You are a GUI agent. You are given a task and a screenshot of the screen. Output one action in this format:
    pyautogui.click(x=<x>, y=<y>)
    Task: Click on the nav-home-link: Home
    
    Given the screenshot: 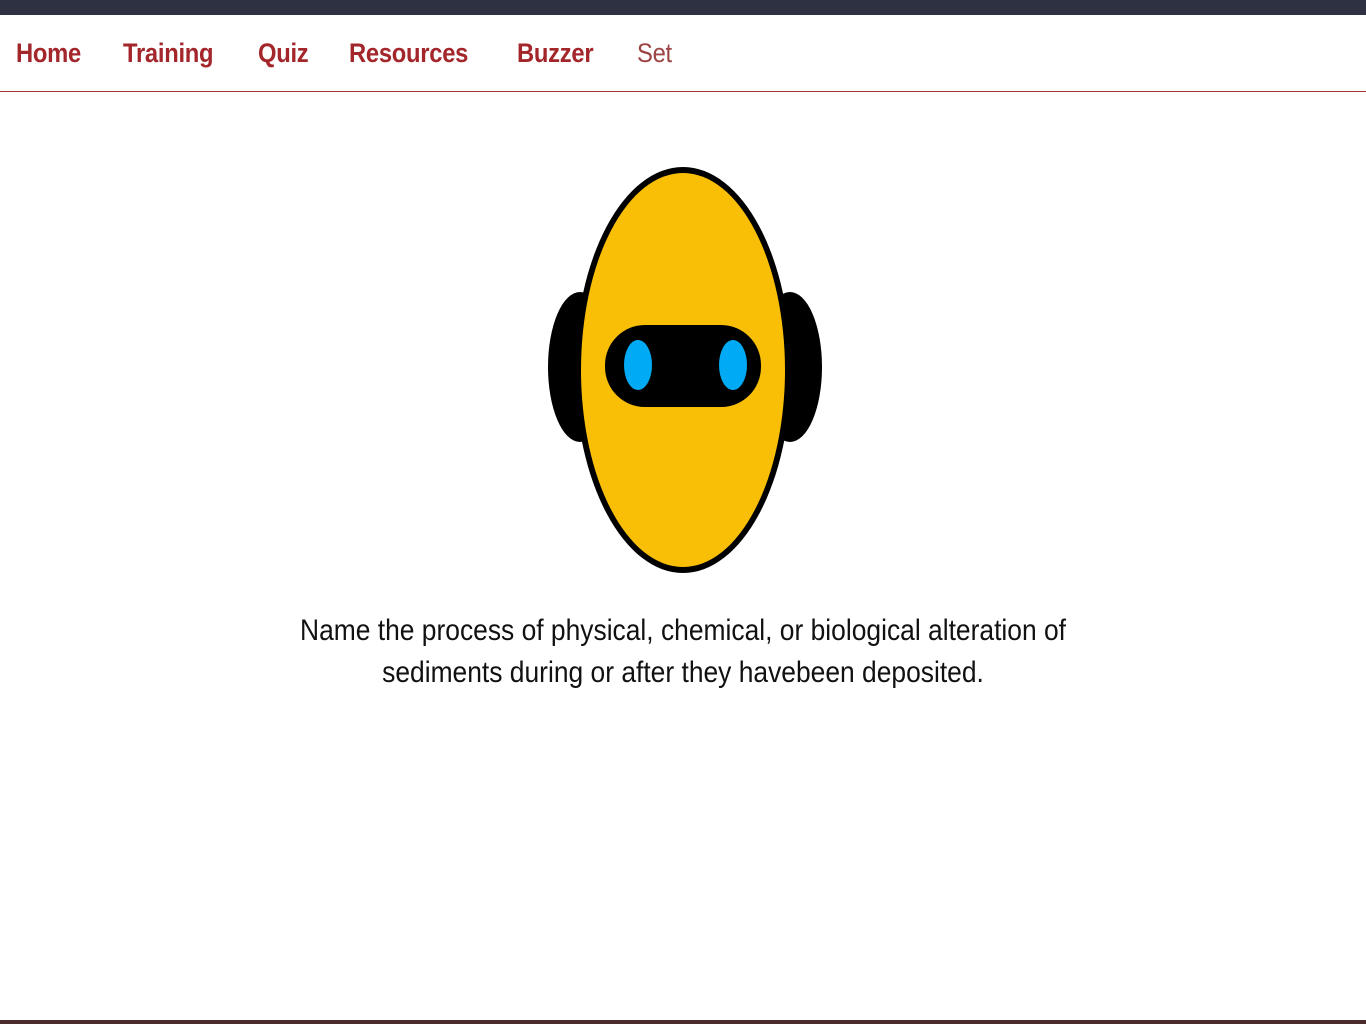 What is the action you would take?
    pyautogui.click(x=48, y=53)
    